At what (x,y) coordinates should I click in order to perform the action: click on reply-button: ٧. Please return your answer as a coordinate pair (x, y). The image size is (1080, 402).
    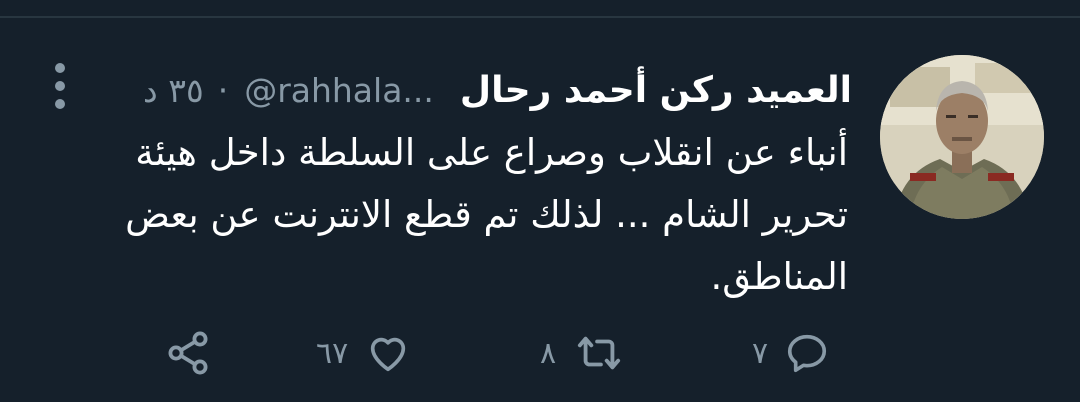
    Looking at the image, I should click on (791, 353).